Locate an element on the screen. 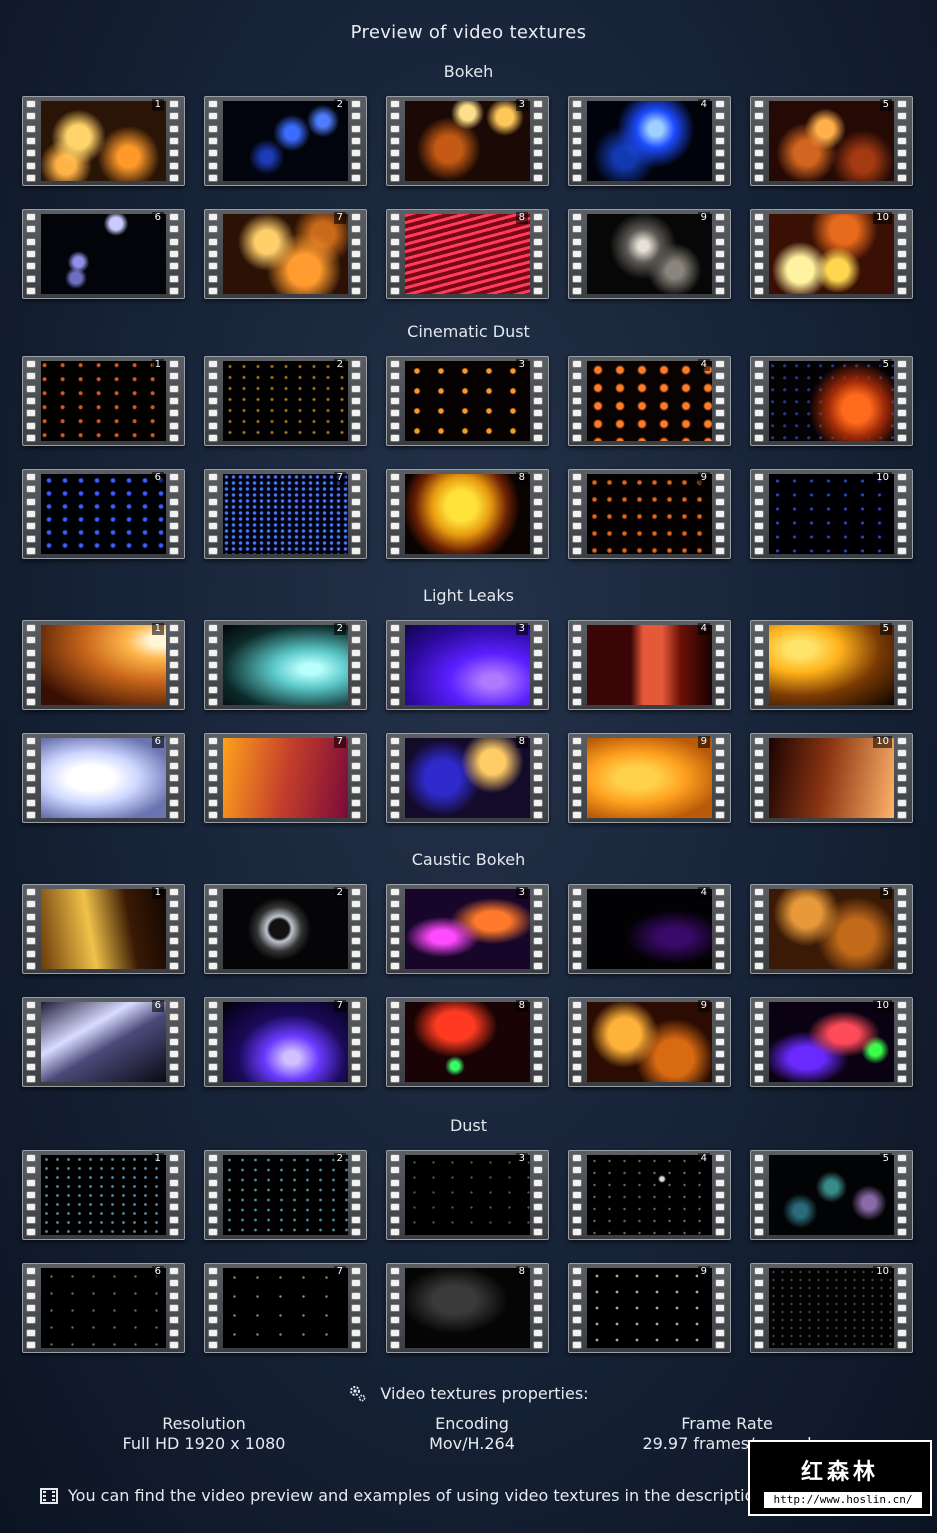 The height and width of the screenshot is (1533, 937). properties-header: Video textures properties: is located at coordinates (468, 1393).